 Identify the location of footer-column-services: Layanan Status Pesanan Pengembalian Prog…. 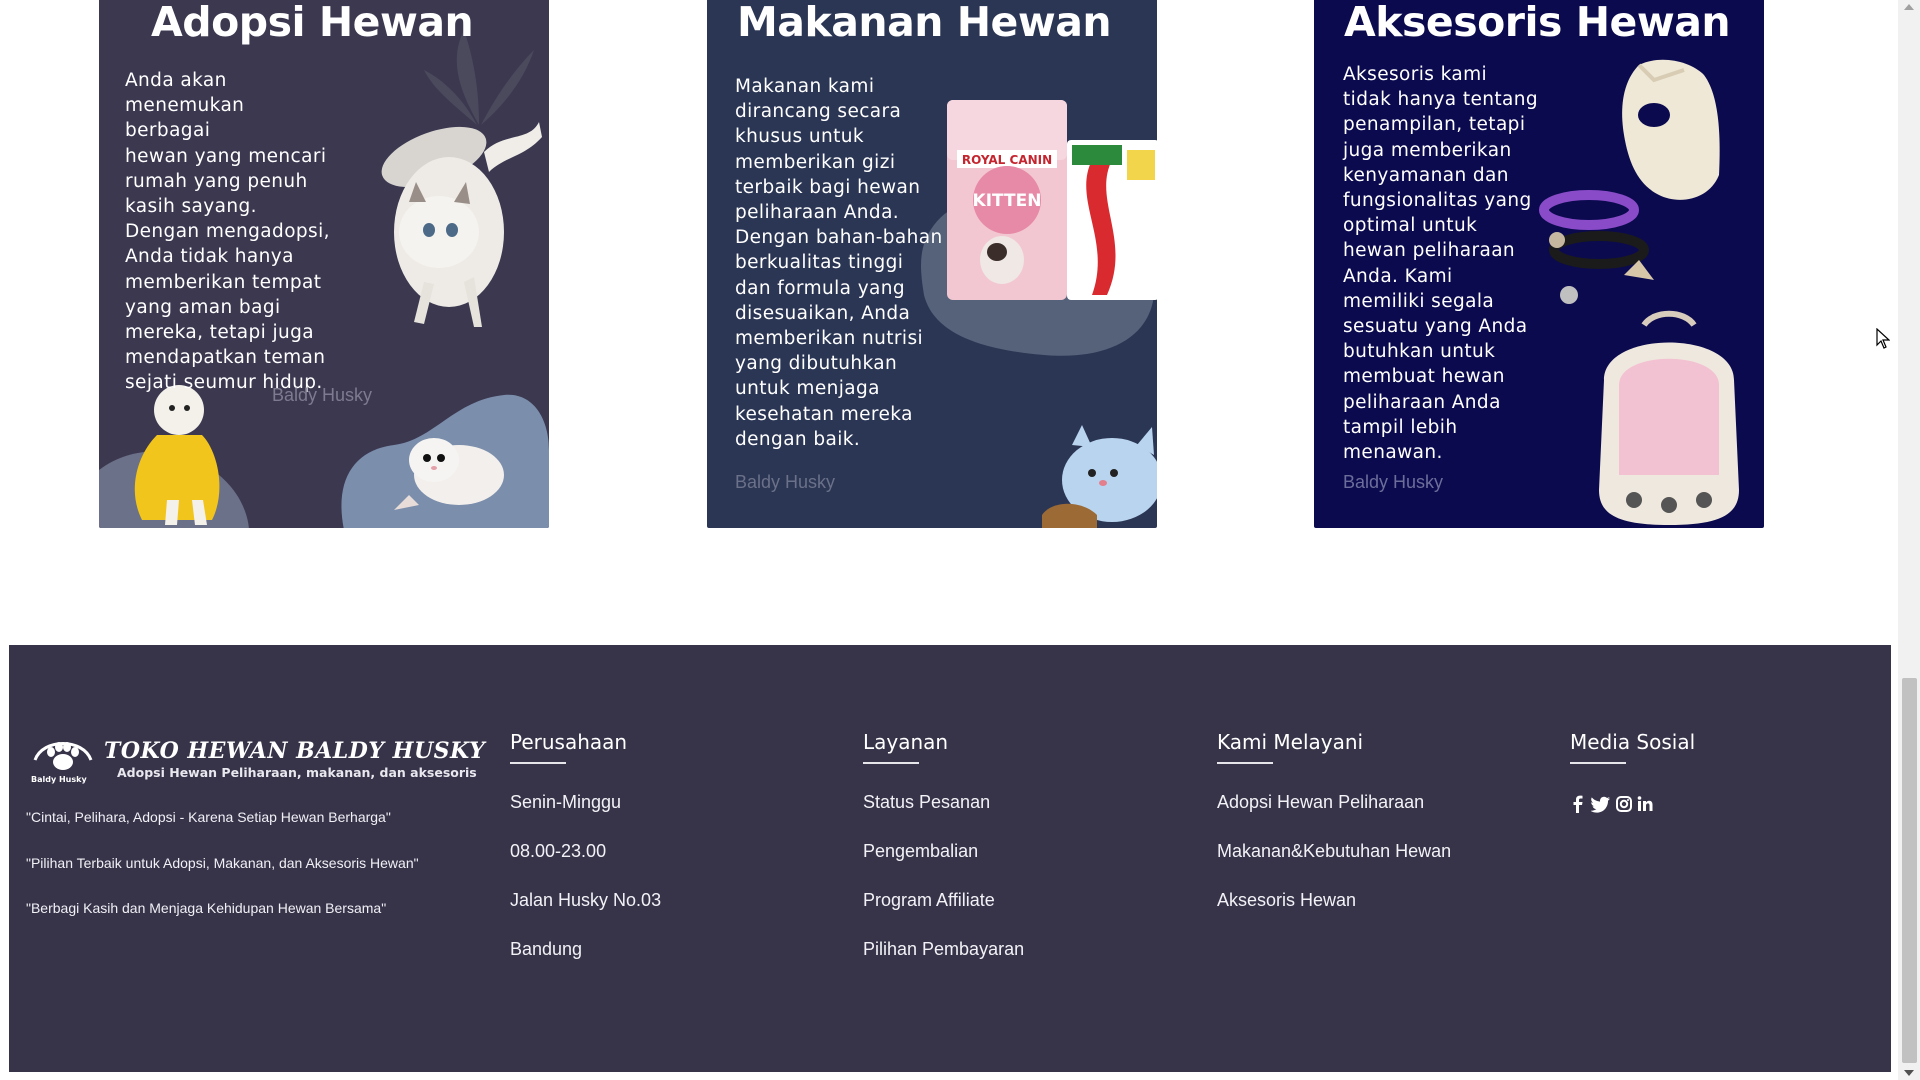
(943, 844).